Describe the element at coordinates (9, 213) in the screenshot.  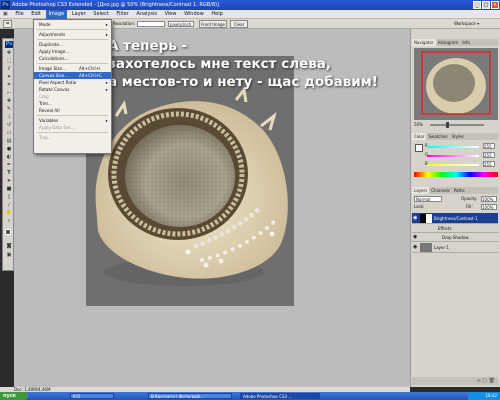
I see `hand-icon: ✋` at that location.